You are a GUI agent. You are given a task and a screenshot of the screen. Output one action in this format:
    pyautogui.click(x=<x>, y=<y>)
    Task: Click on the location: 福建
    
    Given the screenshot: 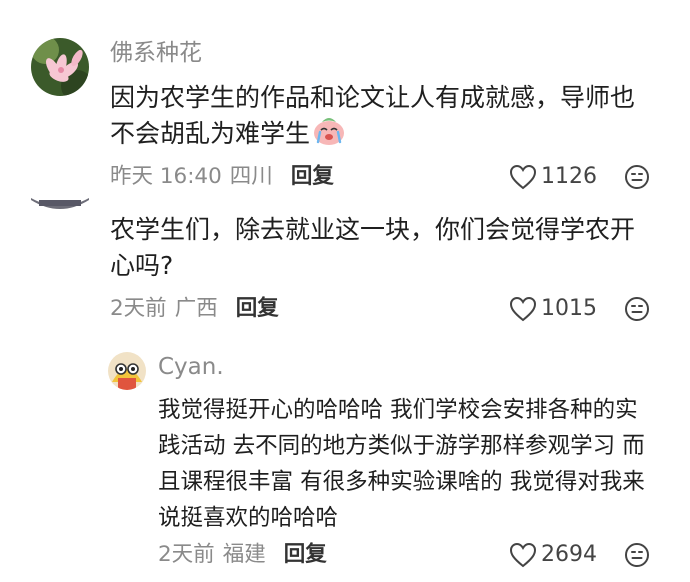 What is the action you would take?
    pyautogui.click(x=244, y=554)
    